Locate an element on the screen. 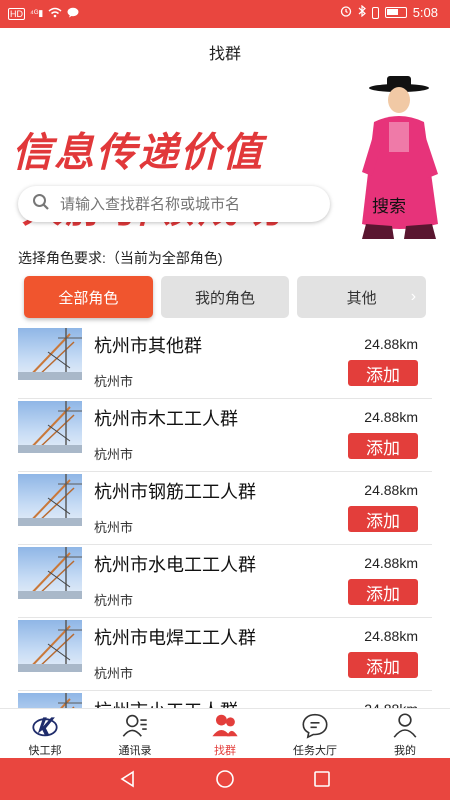  person-icon is located at coordinates (405, 725).